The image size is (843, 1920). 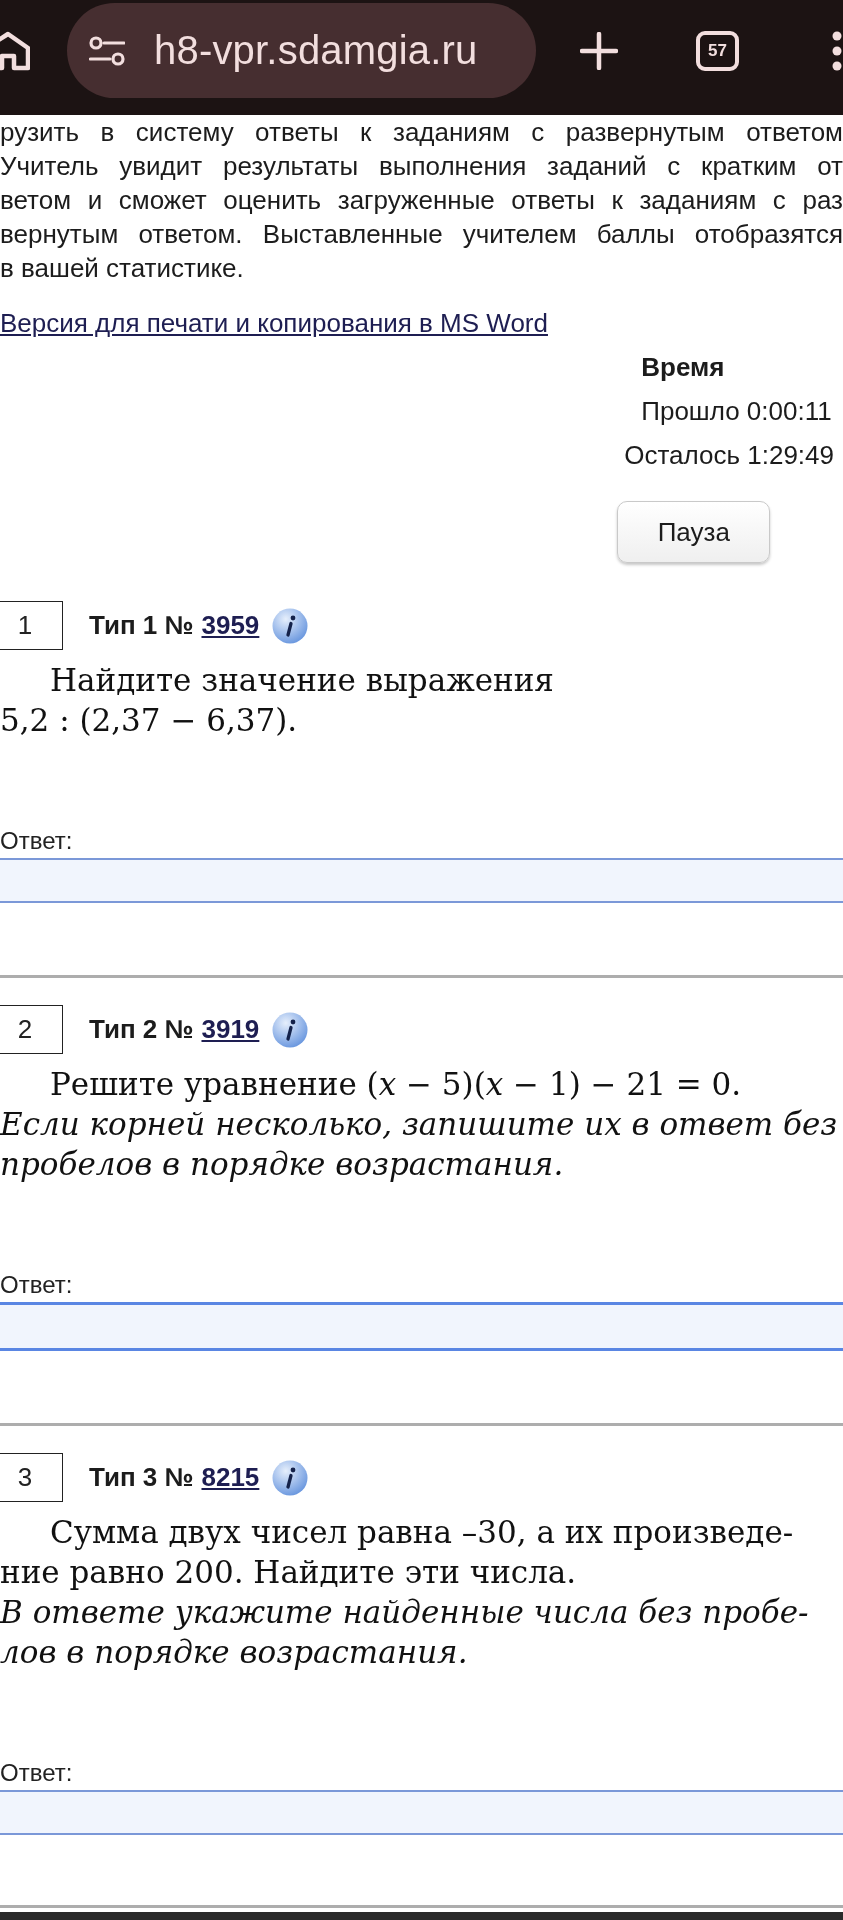 I want to click on task-statement: Решите уравнение (x − 5)(x − 1) − 21 = 0., so click(x=396, y=1084).